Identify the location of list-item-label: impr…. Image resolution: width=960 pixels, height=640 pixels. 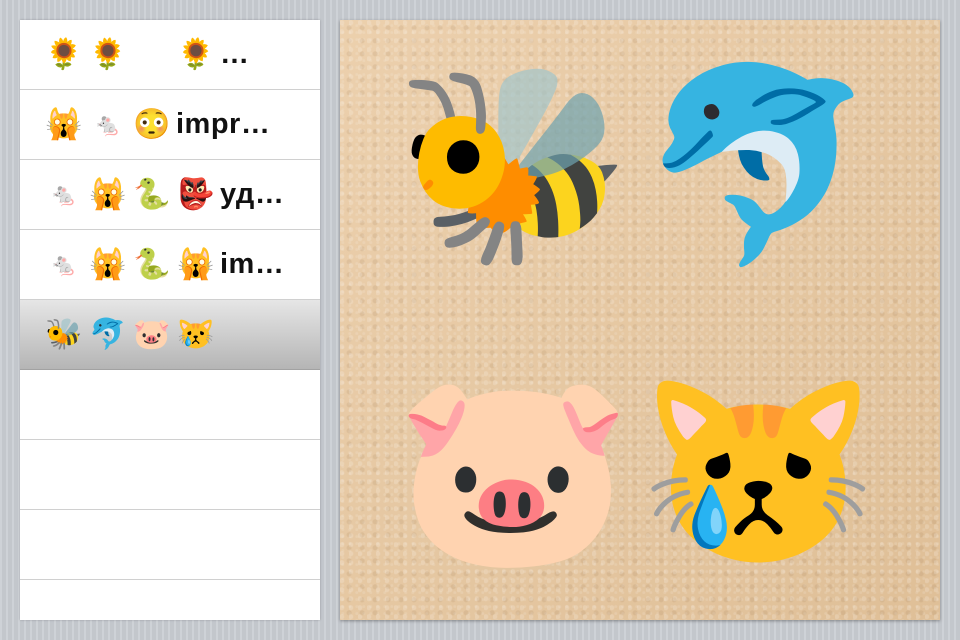
(223, 124).